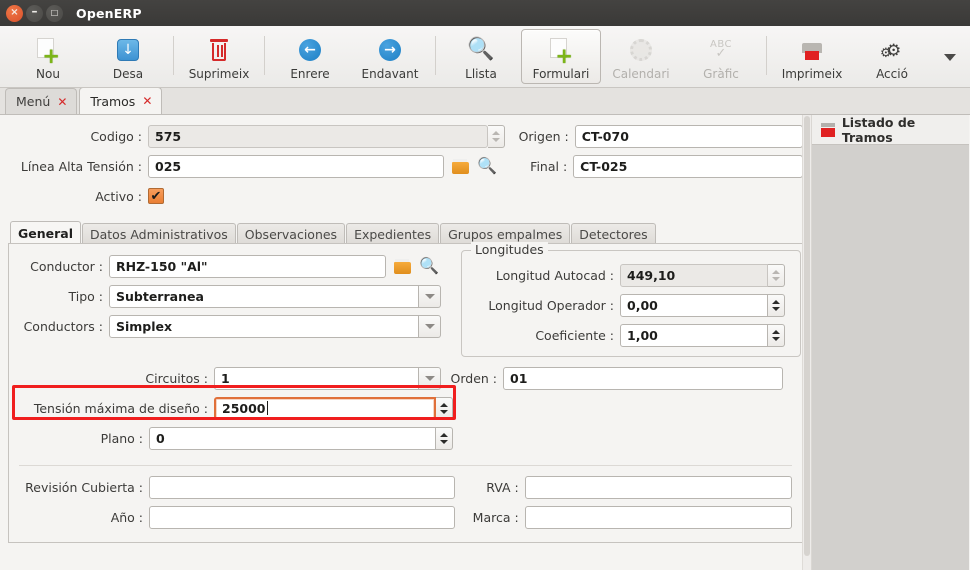 This screenshot has height=570, width=970. I want to click on origen-input: CT-070, so click(688, 136).